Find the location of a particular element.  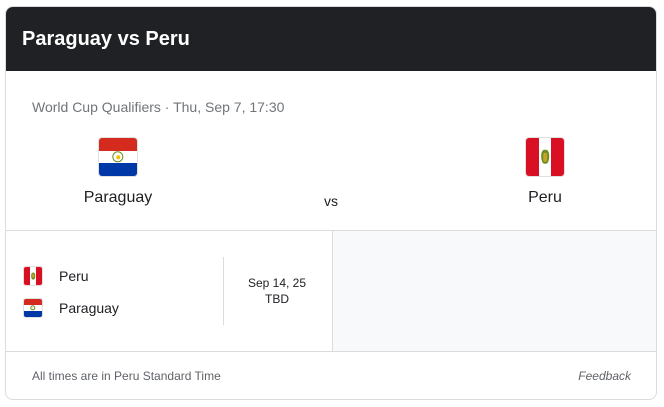

match-info: World Cup Qualifiers · Thu, Sep 7, 17:30 is located at coordinates (158, 107).